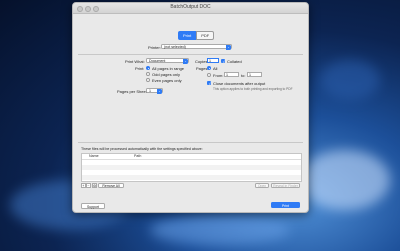 This screenshot has height=251, width=400. What do you see at coordinates (209, 83) in the screenshot?
I see `close-documents-checkbox` at bounding box center [209, 83].